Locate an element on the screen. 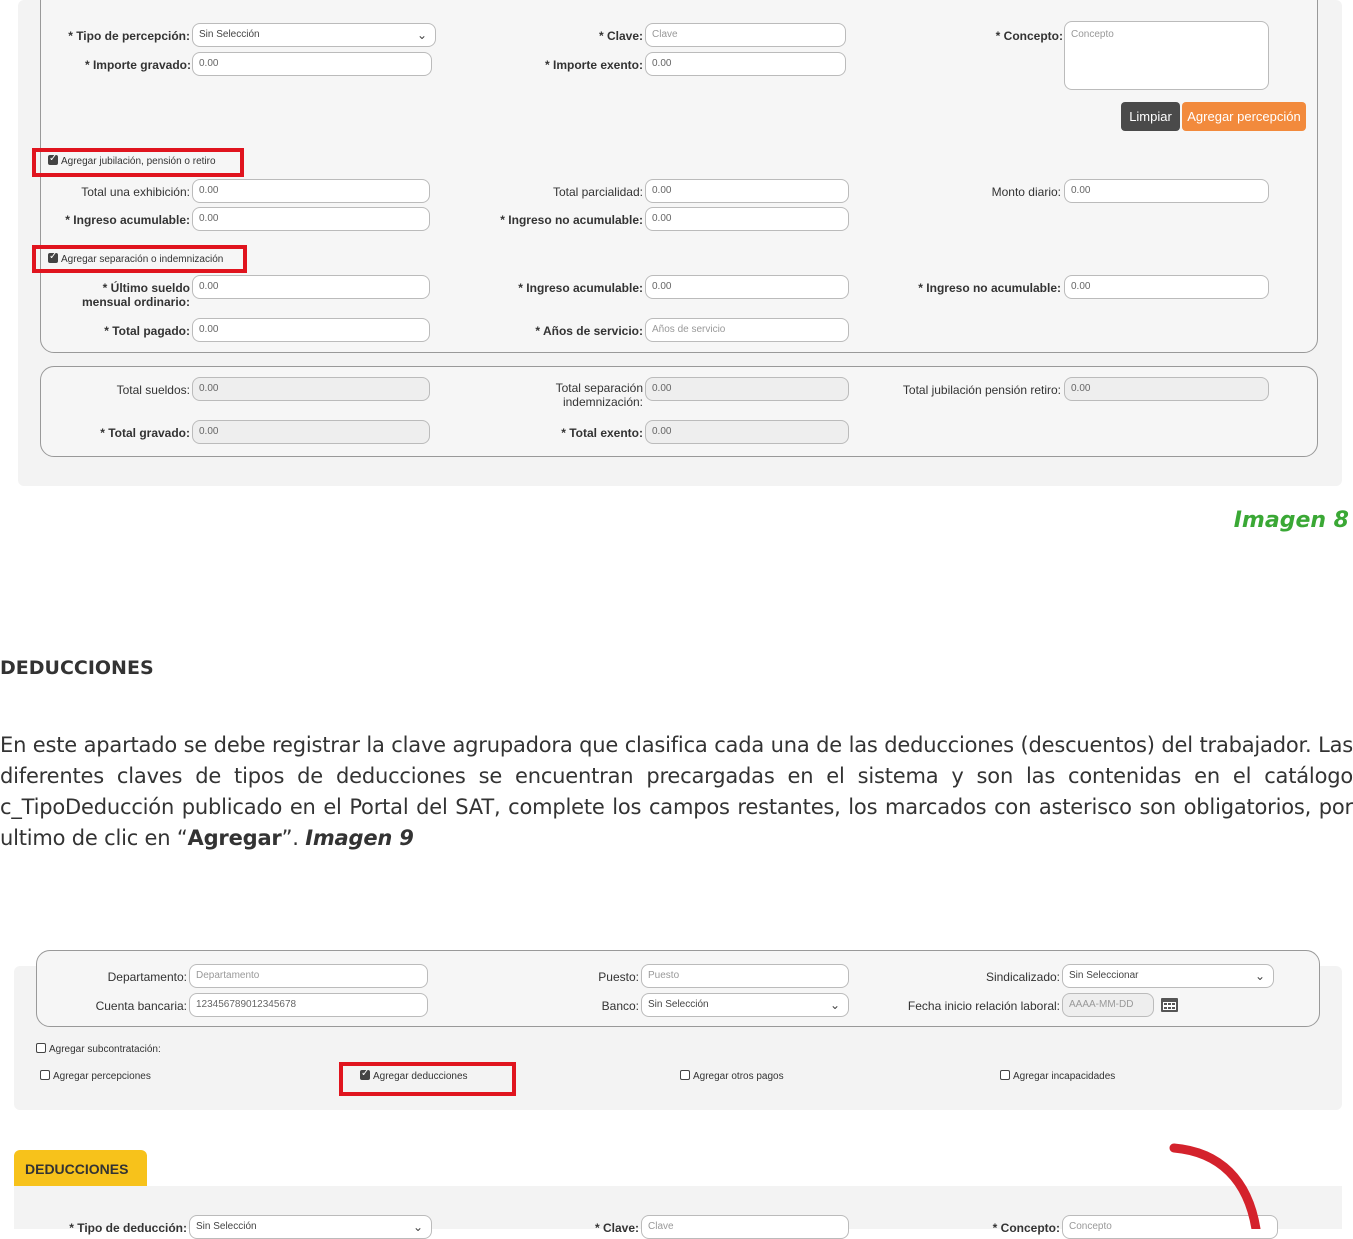 This screenshot has height=1239, width=1353. incapacidades-checkbox: Agregar incapacidades is located at coordinates (1057, 1076).